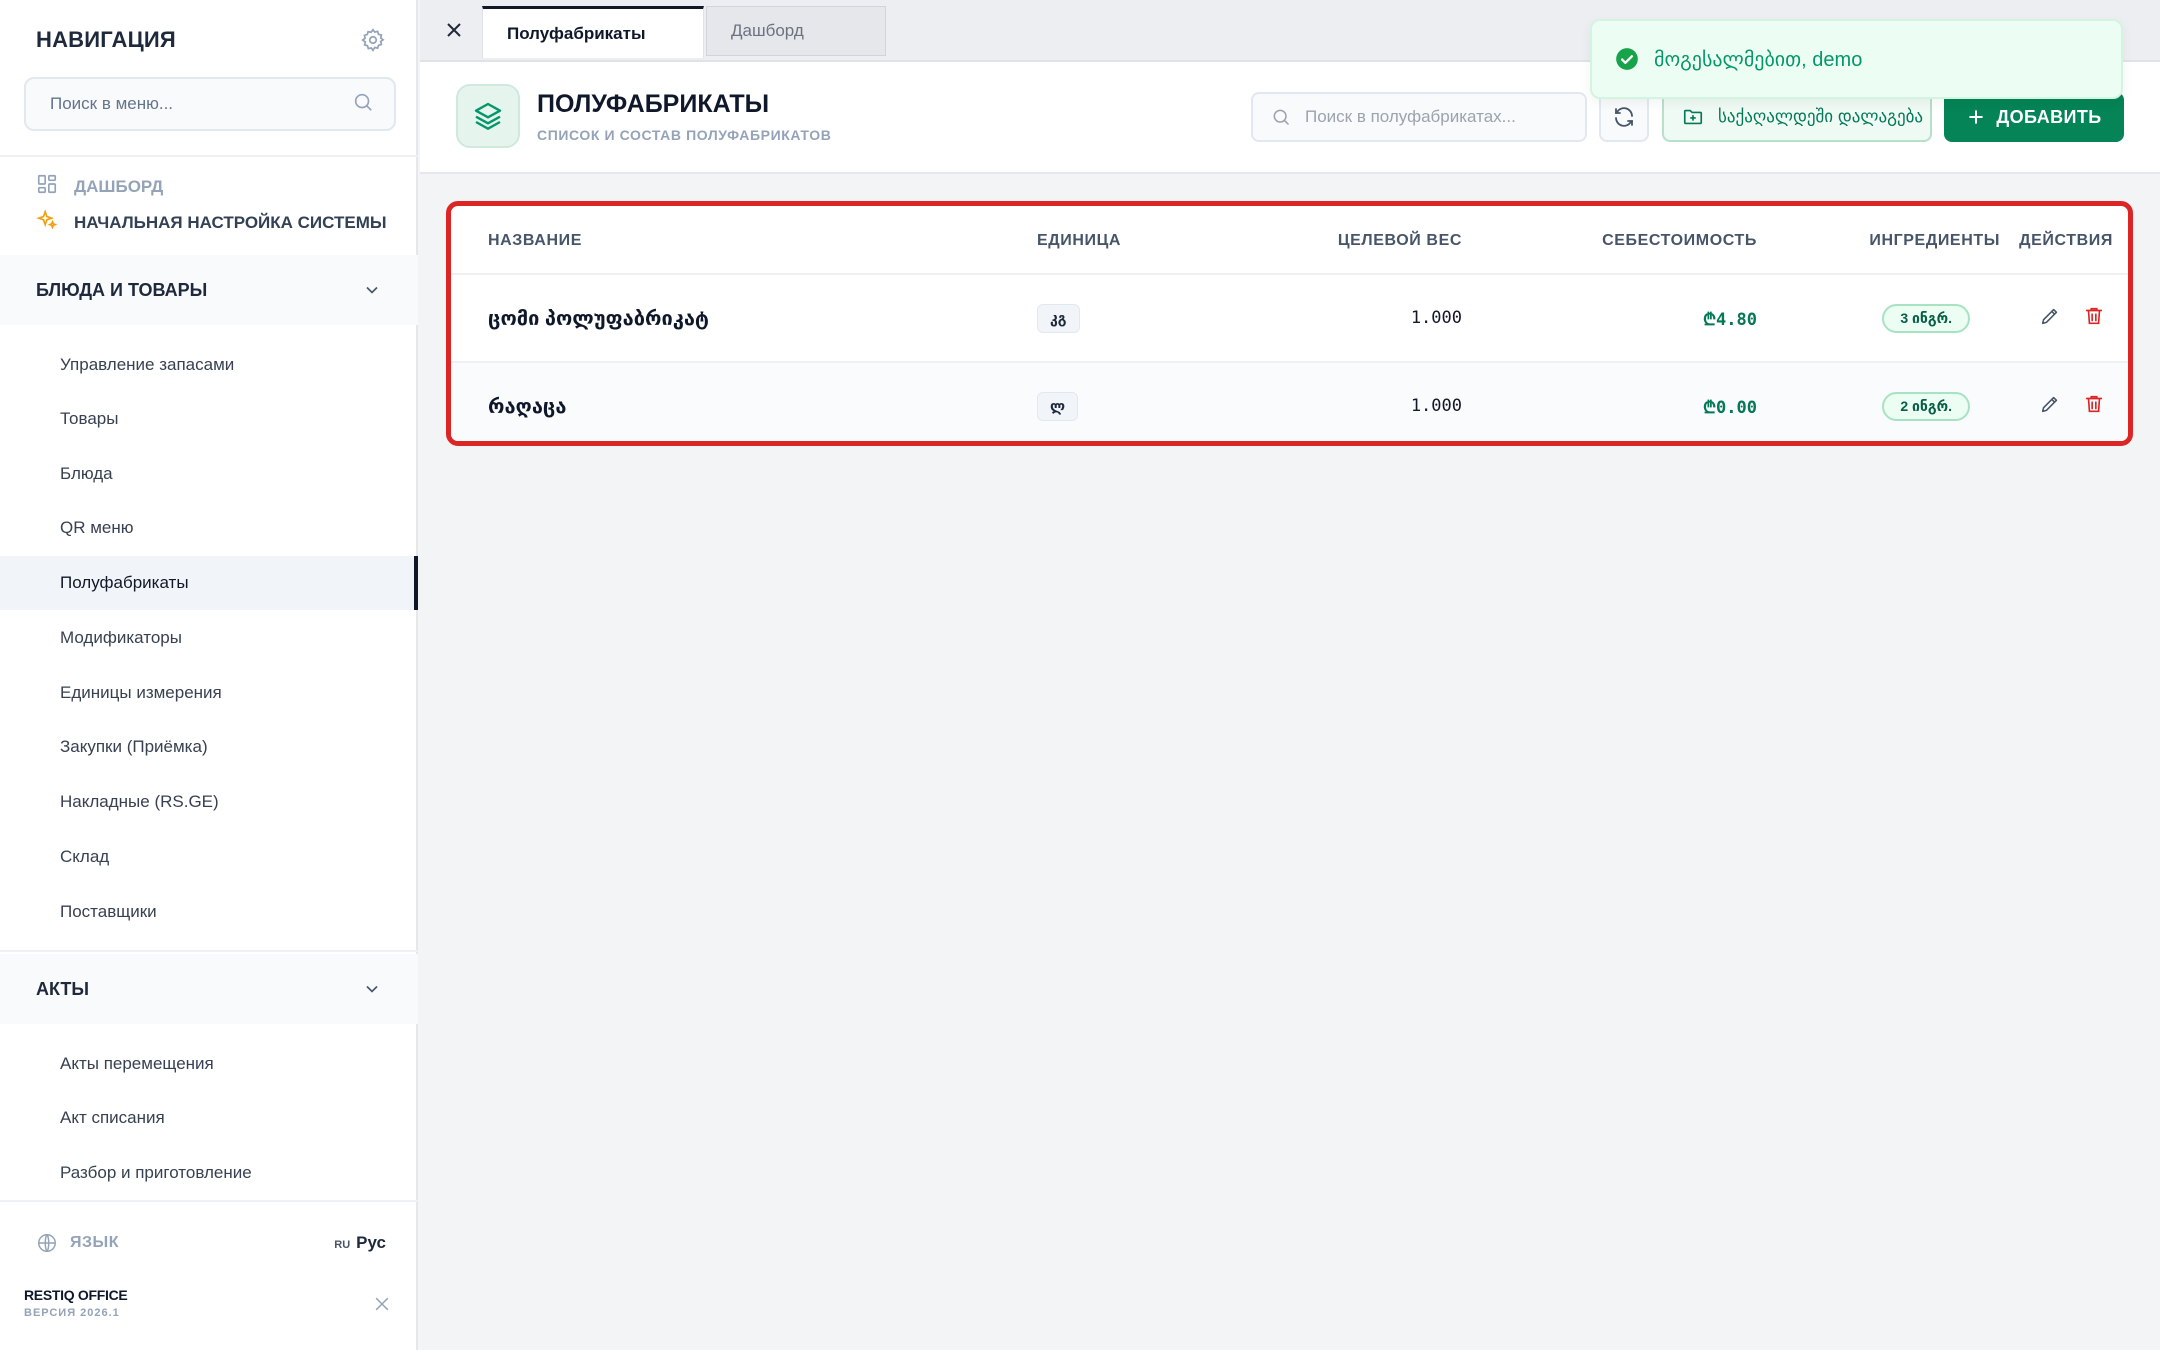  Describe the element at coordinates (653, 104) in the screenshot. I see `page-title: ПОЛУФАБРИКАТЫ` at that location.